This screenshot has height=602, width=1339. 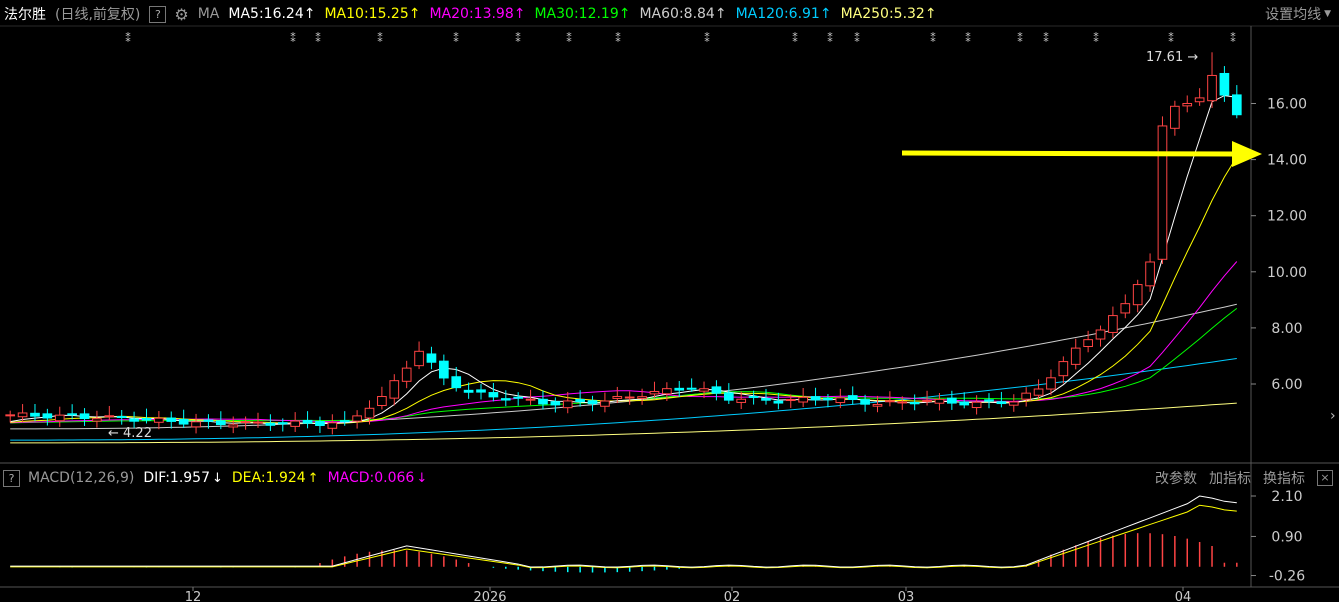 I want to click on macd-dif: DIF:1.957, so click(x=176, y=478).